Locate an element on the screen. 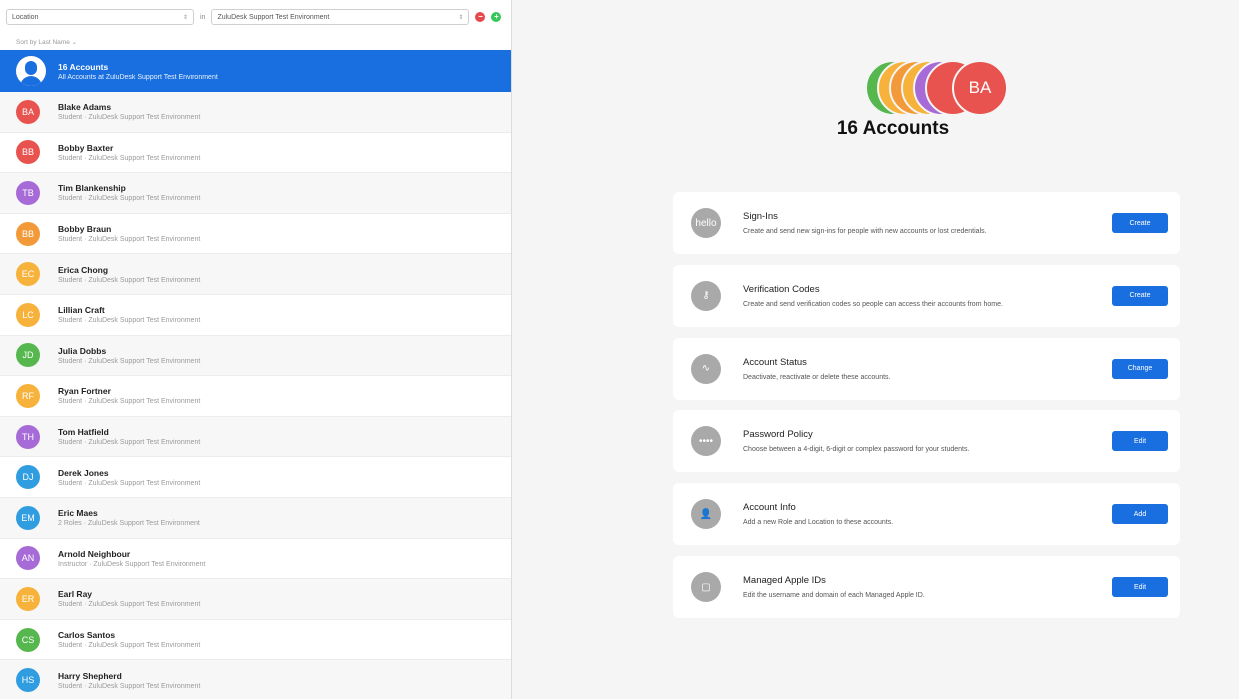  avatar: EM is located at coordinates (28, 517).